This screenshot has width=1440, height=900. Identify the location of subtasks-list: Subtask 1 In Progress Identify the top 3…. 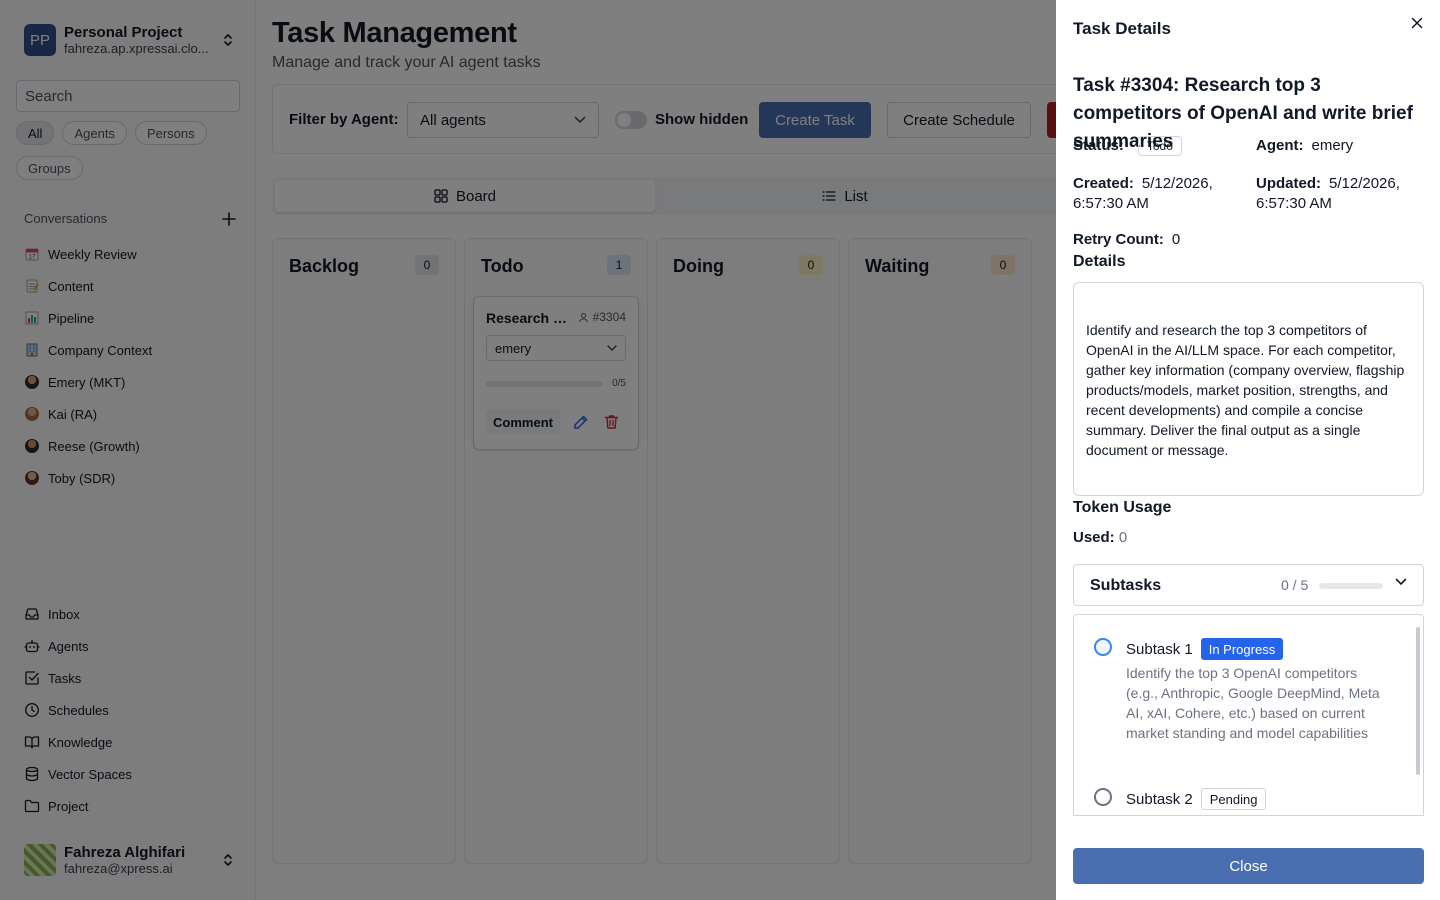
(1248, 715).